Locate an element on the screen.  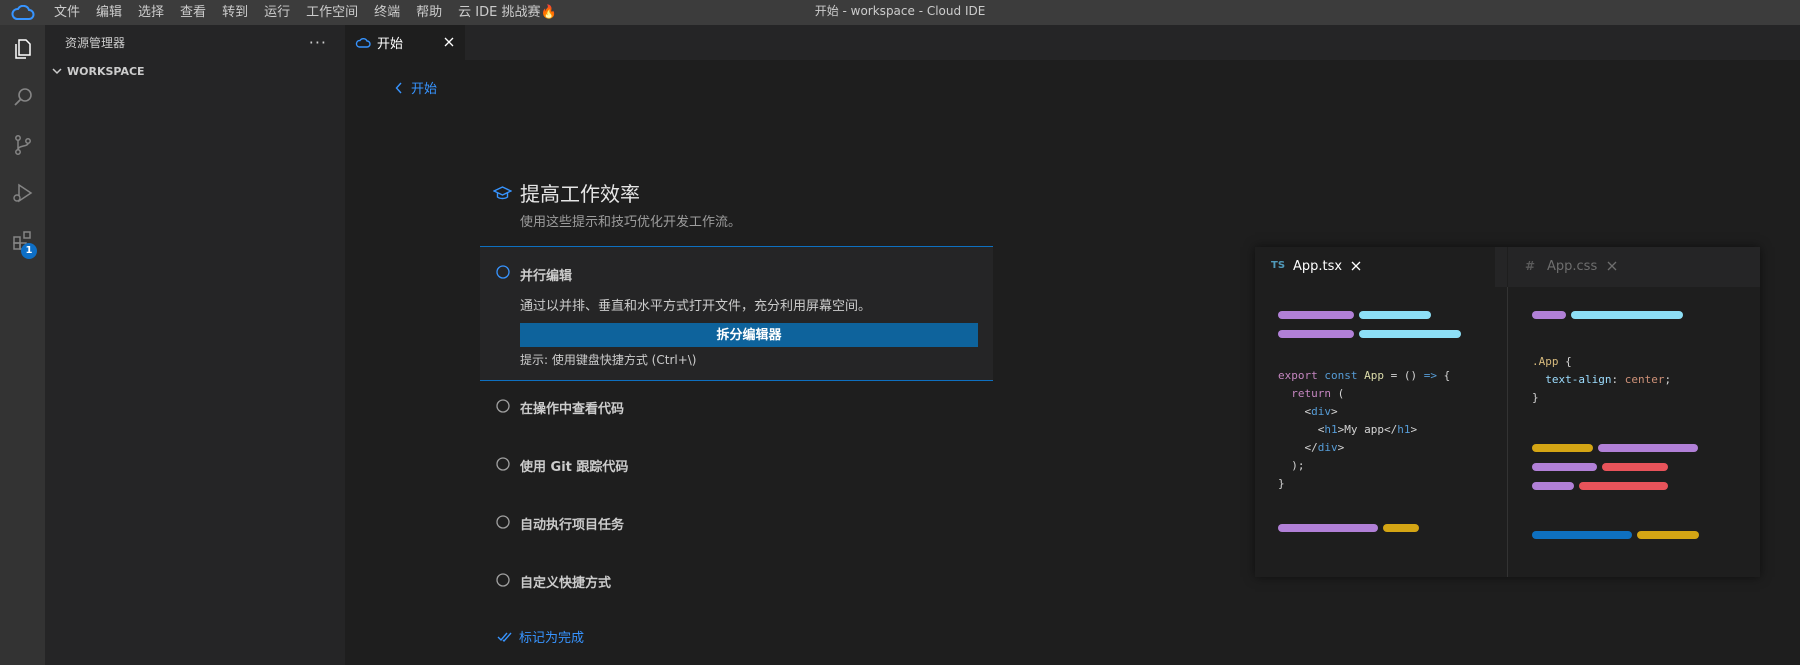
preview-tab-divider is located at coordinates (1507, 267).